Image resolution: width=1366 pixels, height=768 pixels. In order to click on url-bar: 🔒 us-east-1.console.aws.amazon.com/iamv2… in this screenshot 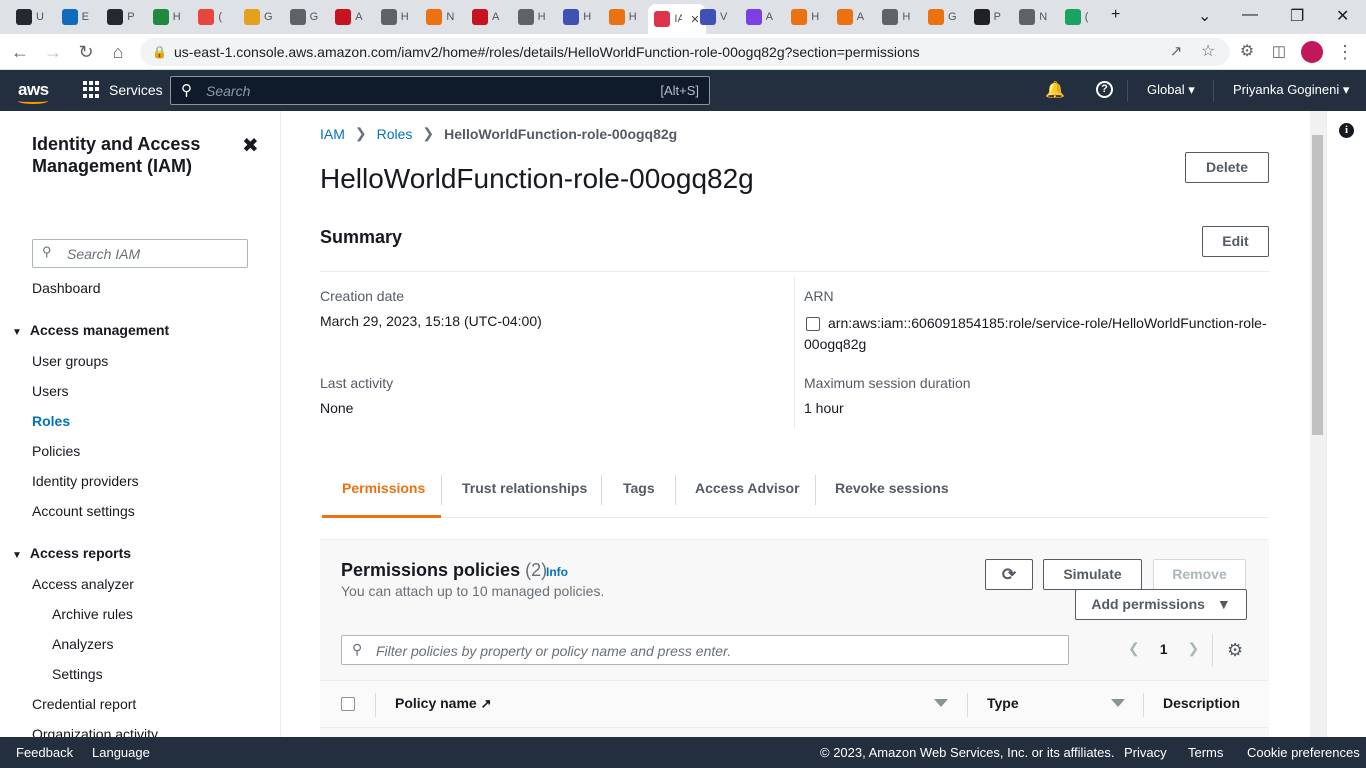, I will do `click(685, 52)`.